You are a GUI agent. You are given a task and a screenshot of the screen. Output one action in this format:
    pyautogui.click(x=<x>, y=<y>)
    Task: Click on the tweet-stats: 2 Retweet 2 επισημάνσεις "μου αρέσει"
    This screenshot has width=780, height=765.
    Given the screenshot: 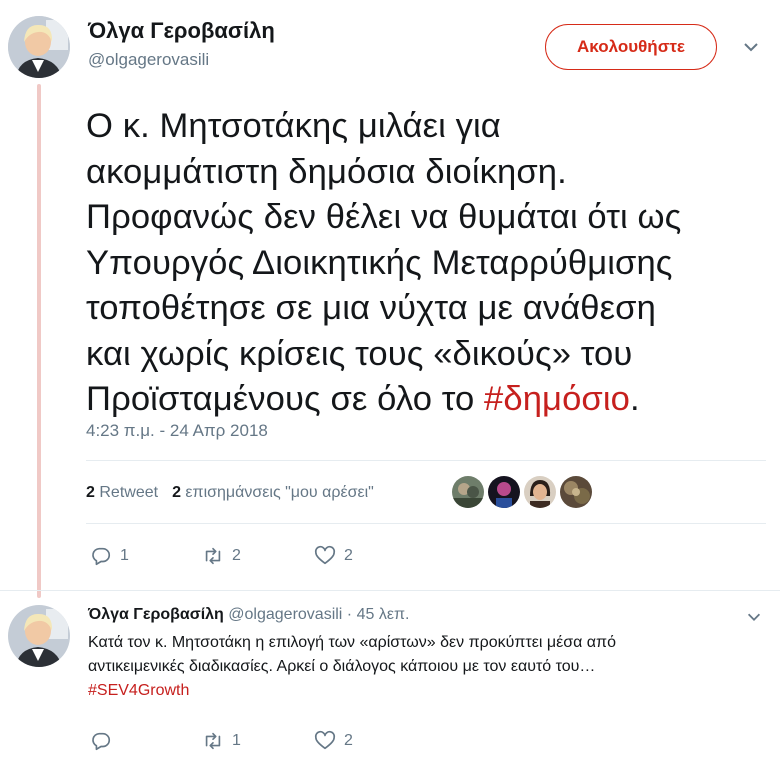 What is the action you would take?
    pyautogui.click(x=230, y=493)
    